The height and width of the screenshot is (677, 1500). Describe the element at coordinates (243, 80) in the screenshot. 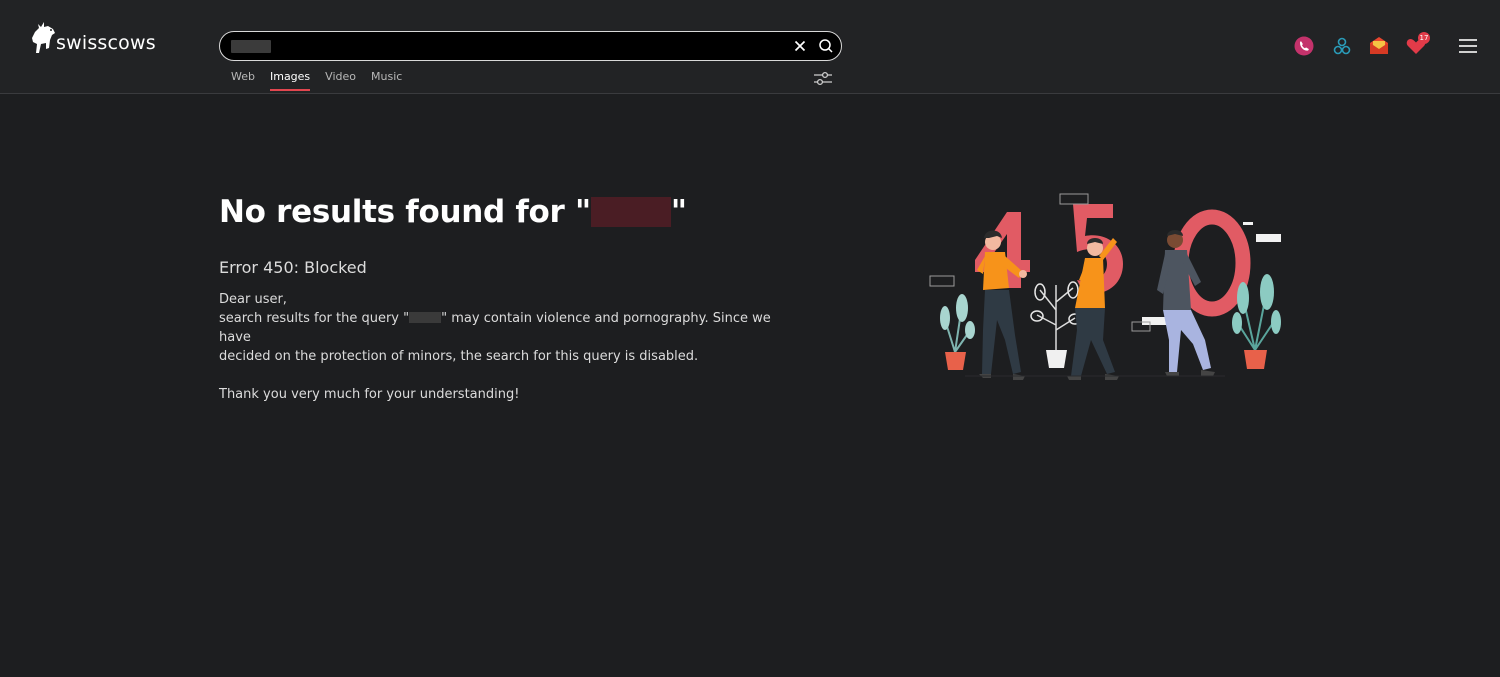

I see `tab-web: Web` at that location.